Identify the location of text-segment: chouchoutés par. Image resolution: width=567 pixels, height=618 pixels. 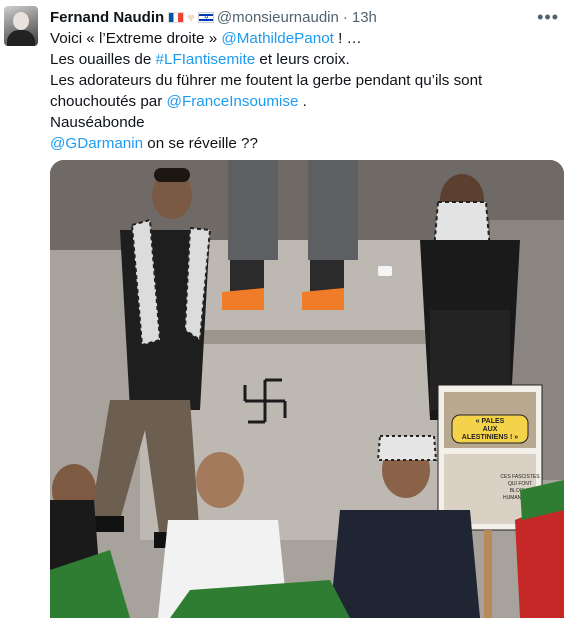
(108, 101).